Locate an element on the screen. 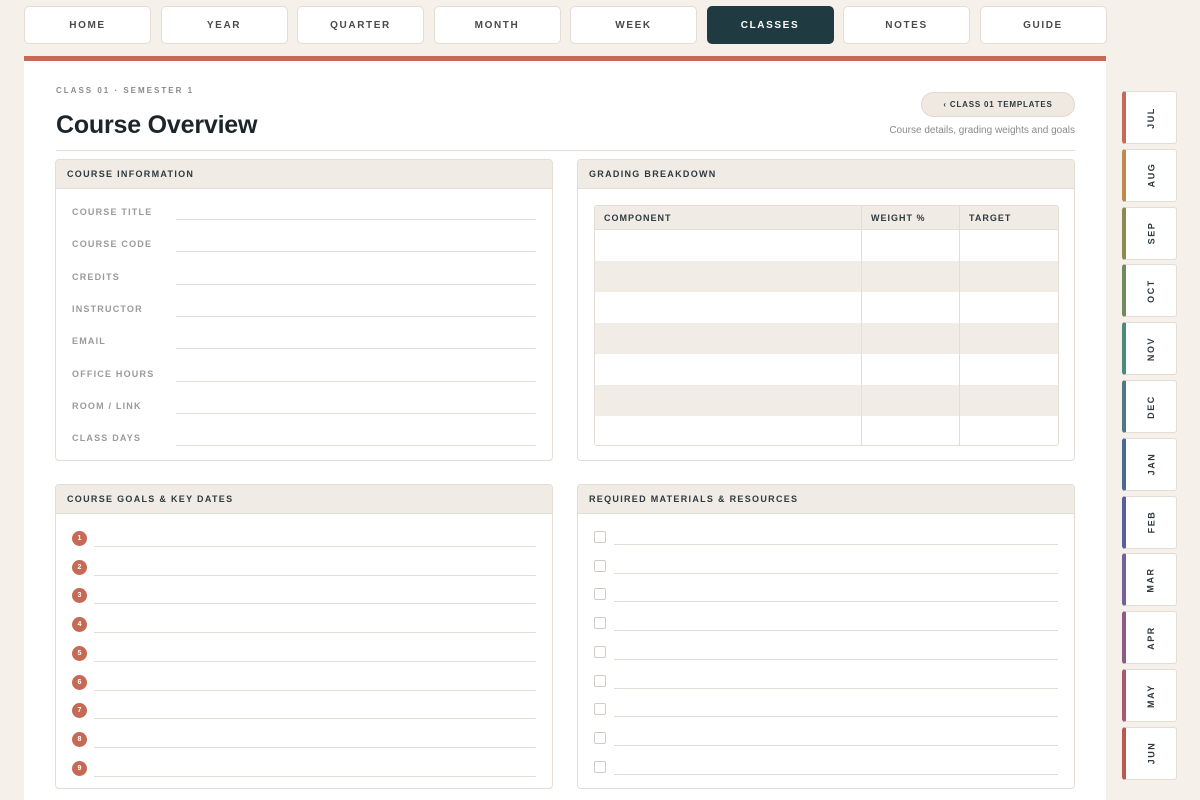 The width and height of the screenshot is (1200, 800). month-tab-jun: JUN is located at coordinates (1149, 753).